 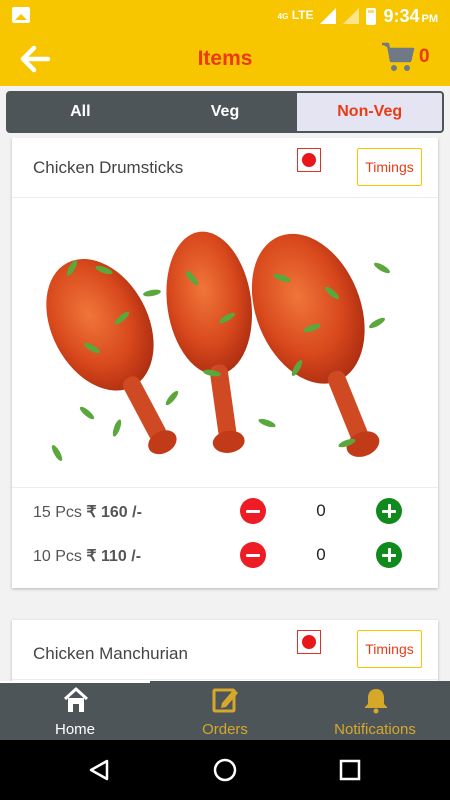 I want to click on variant-label: 10 Pcs ₹ 110 /-, so click(x=87, y=556).